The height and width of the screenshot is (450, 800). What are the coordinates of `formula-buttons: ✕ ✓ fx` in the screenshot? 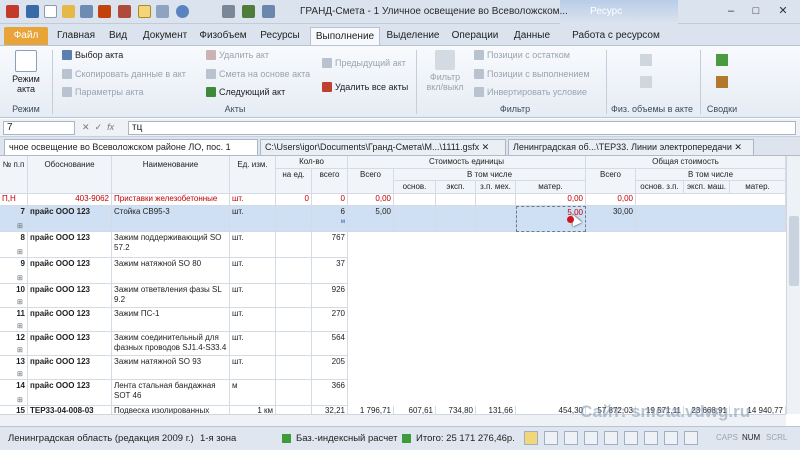 It's located at (98, 127).